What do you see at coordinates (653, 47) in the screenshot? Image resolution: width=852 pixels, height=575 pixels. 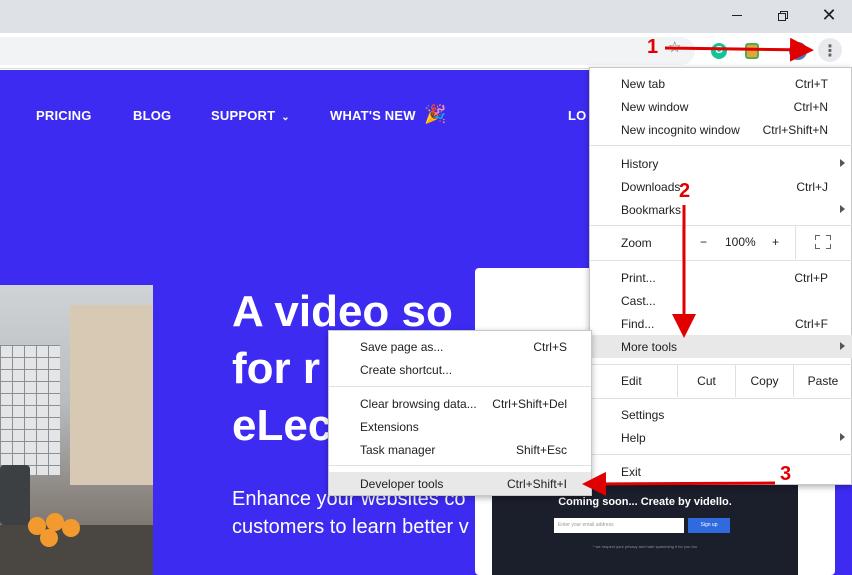 I see `annotation-step-1: 1` at bounding box center [653, 47].